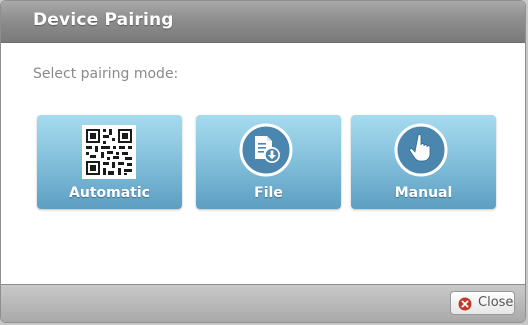  What do you see at coordinates (106, 74) in the screenshot?
I see `pairing-mode-prompt: Select pairing mode:` at bounding box center [106, 74].